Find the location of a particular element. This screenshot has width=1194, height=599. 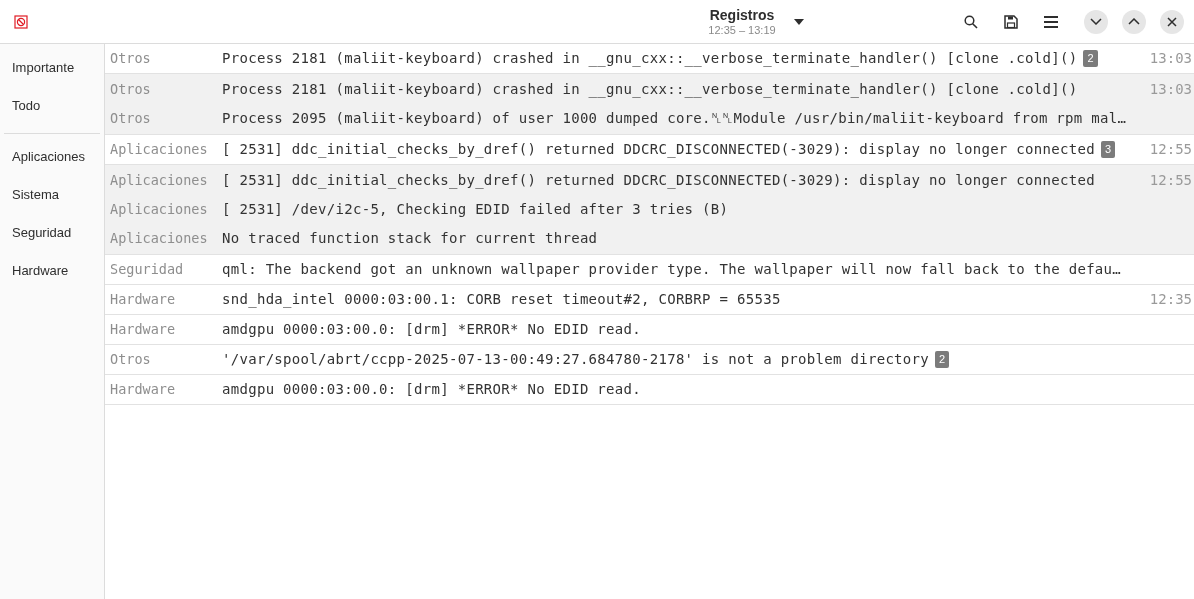

chevron-down-icon is located at coordinates (1096, 21).